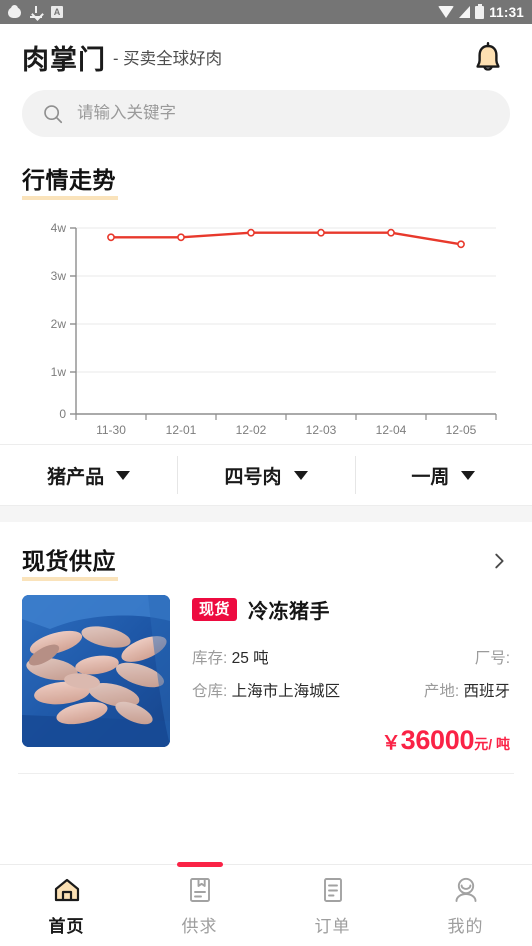  I want to click on warehouse-value: 上海市上海城区, so click(286, 691).